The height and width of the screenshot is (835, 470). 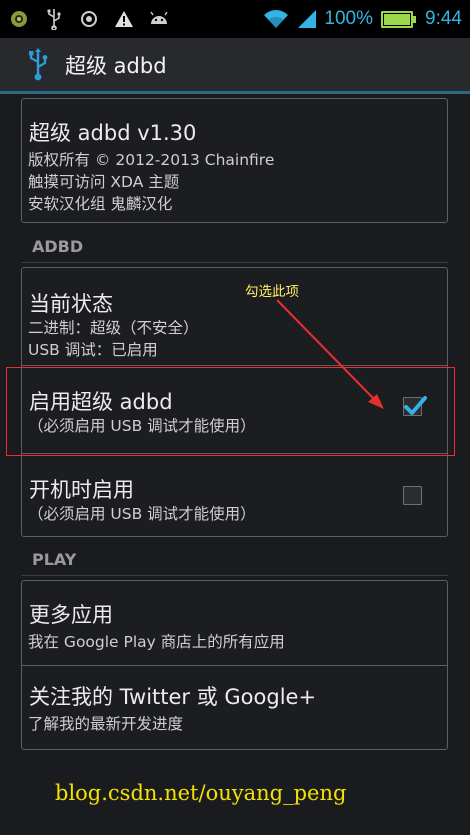 What do you see at coordinates (58, 246) in the screenshot?
I see `section-header-adbd: ADBD` at bounding box center [58, 246].